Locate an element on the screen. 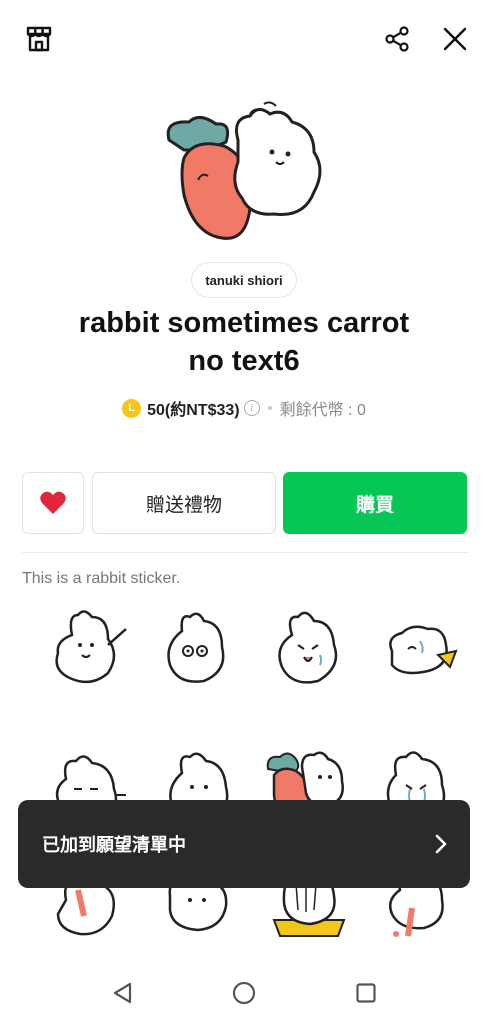 The image size is (488, 1024). share-icon is located at coordinates (397, 39).